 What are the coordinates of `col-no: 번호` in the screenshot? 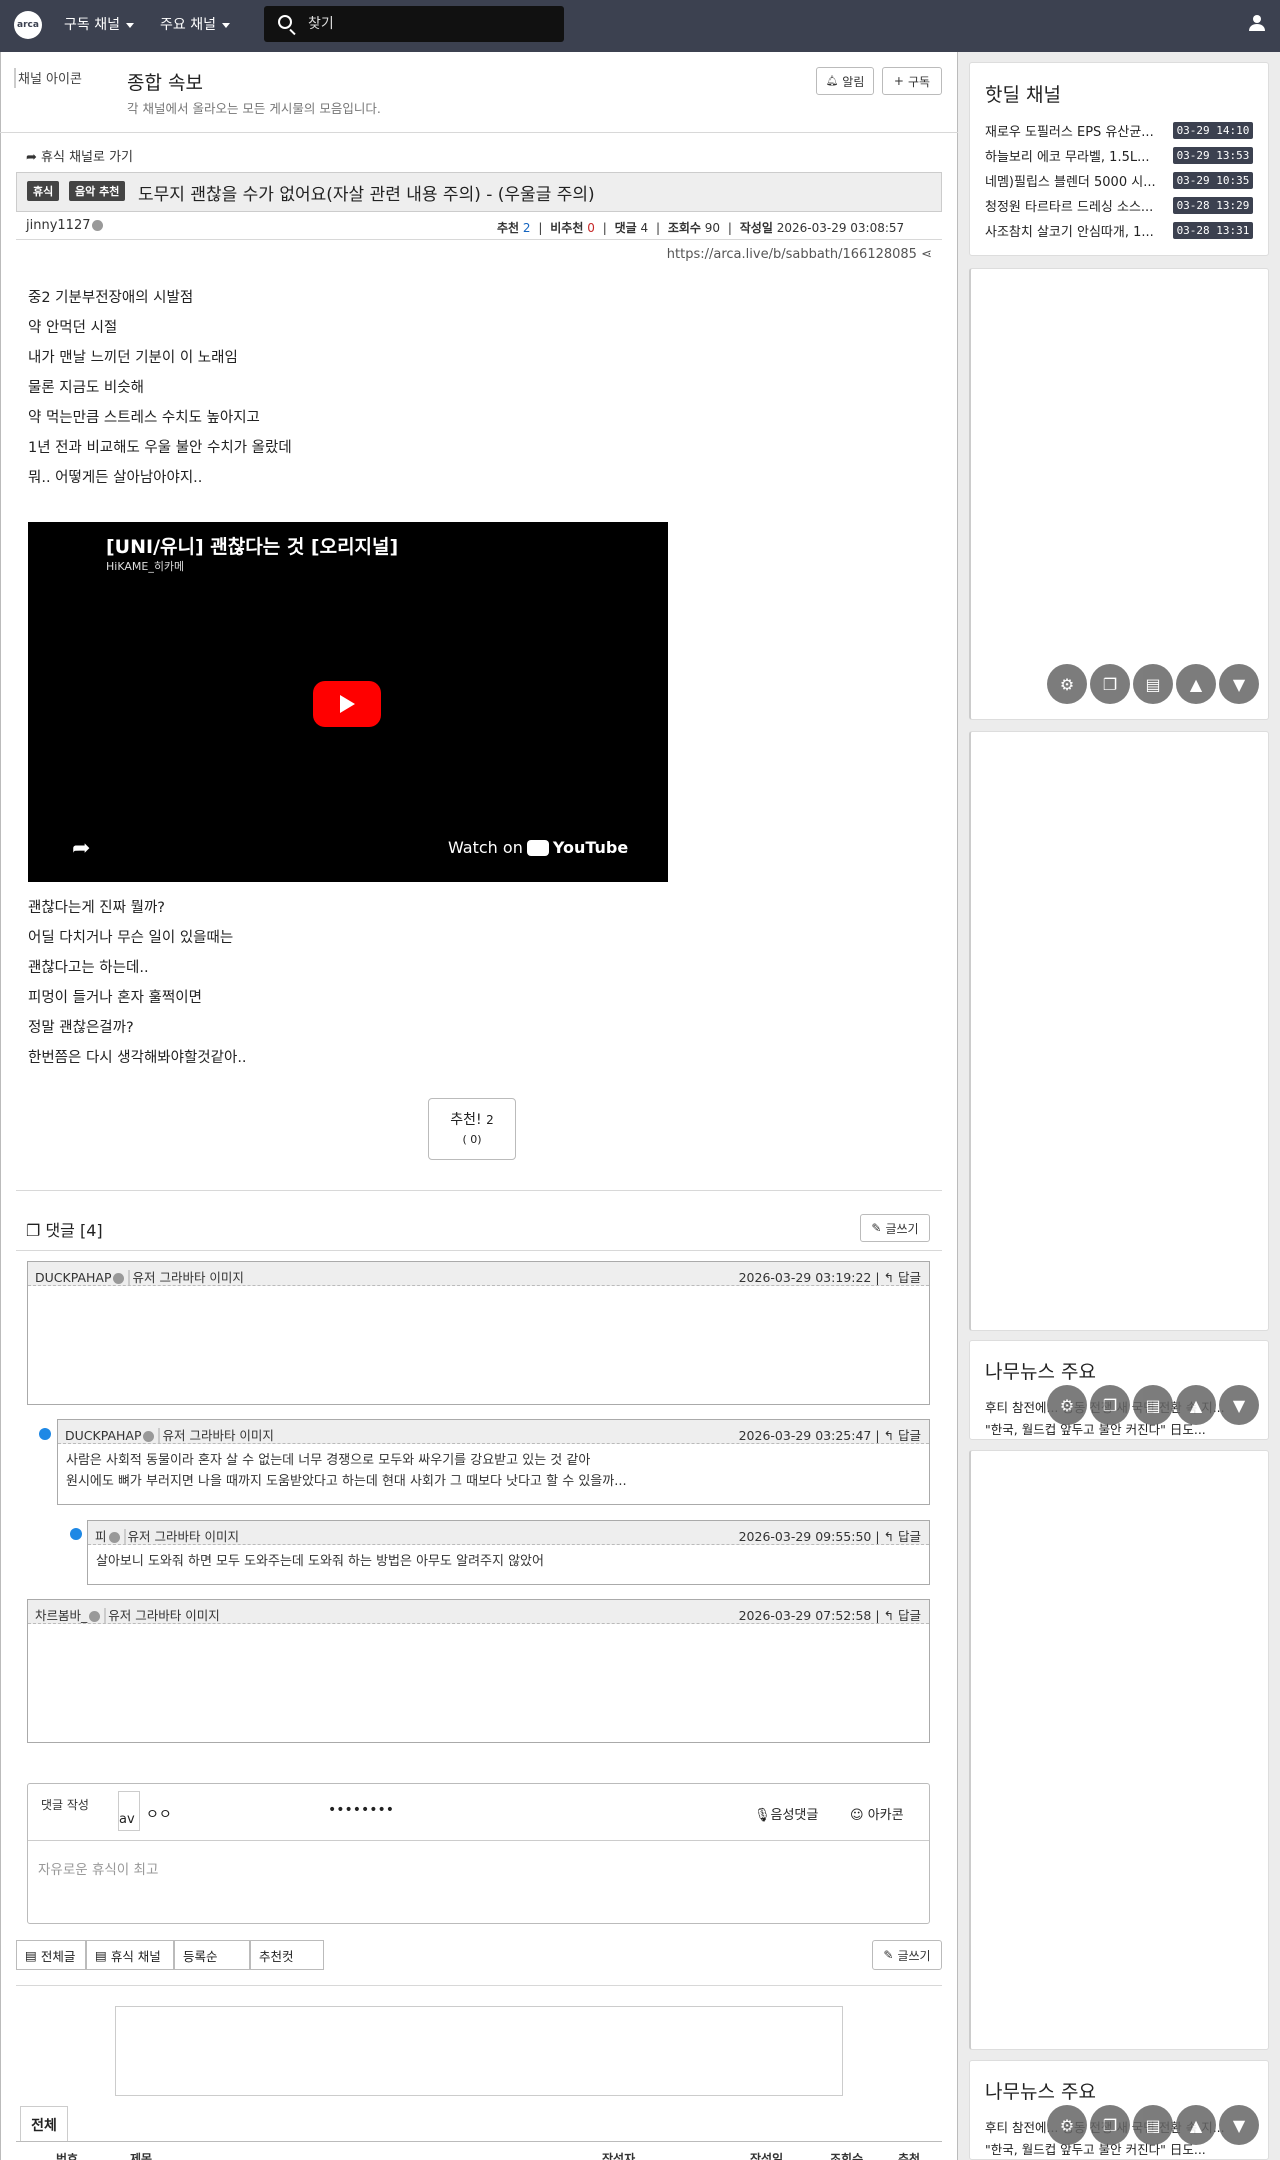 It's located at (67, 2156).